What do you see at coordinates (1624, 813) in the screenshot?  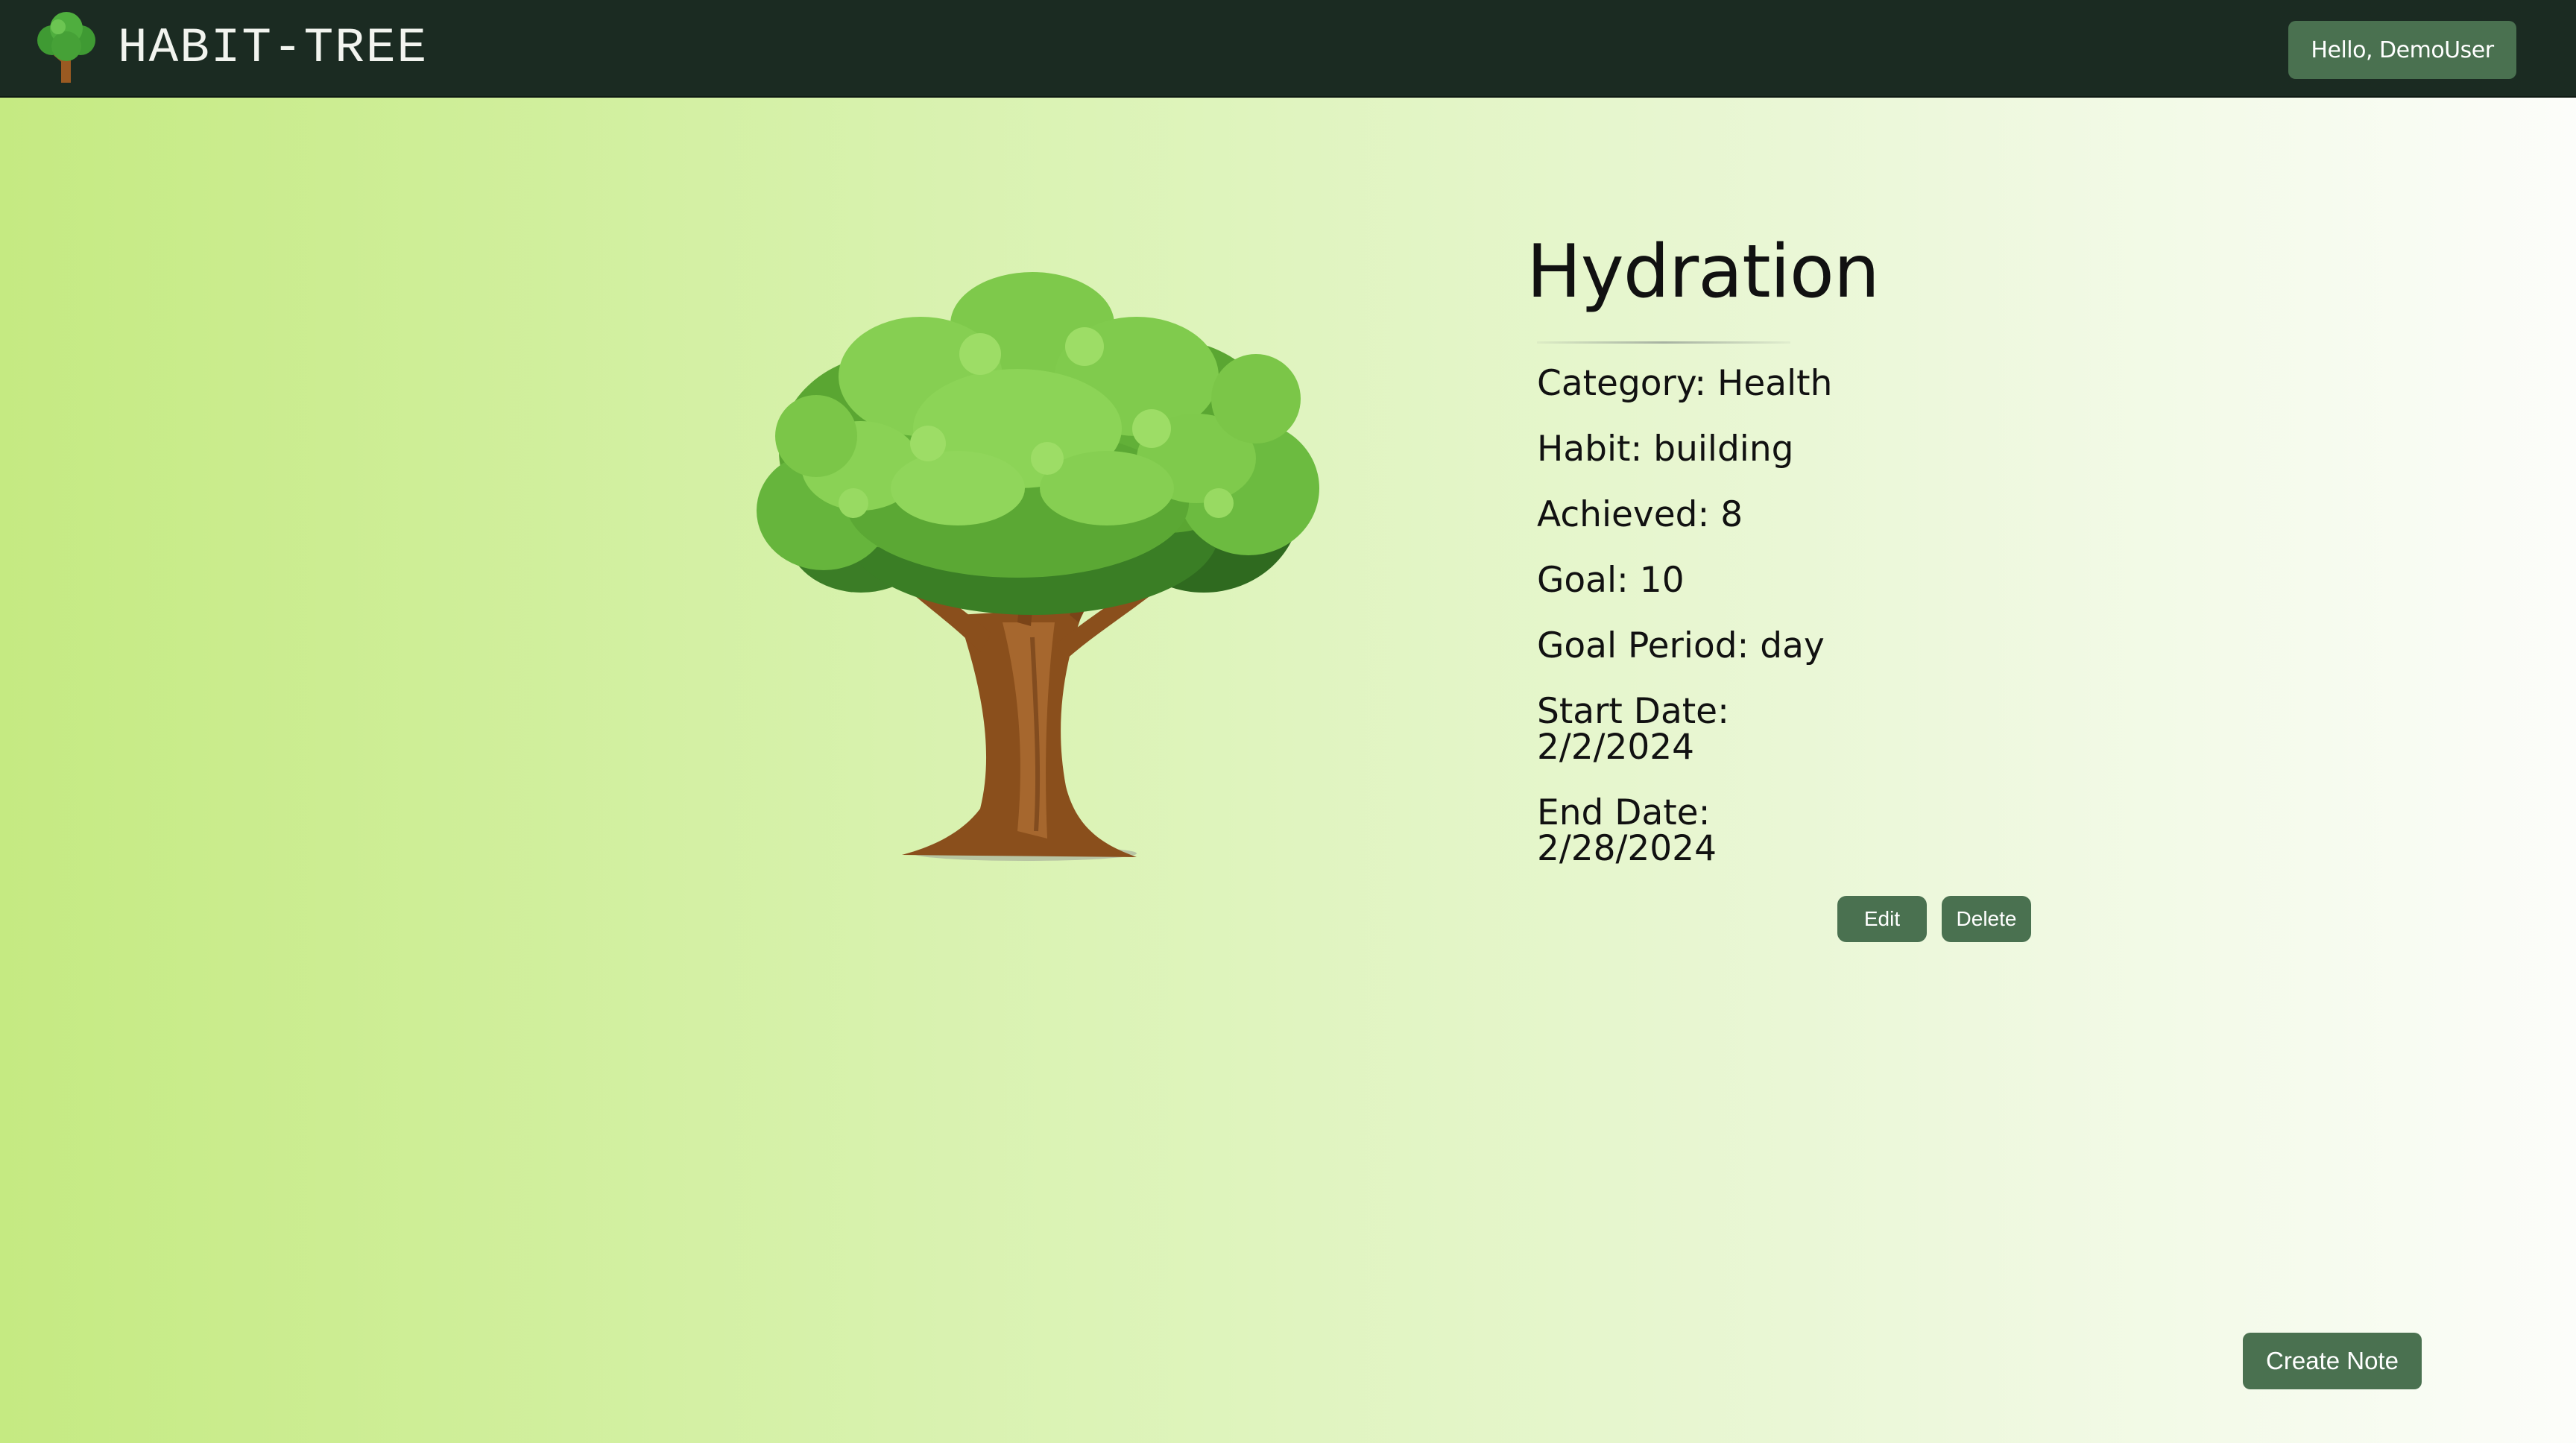 I see `end-date-label: End Date:` at bounding box center [1624, 813].